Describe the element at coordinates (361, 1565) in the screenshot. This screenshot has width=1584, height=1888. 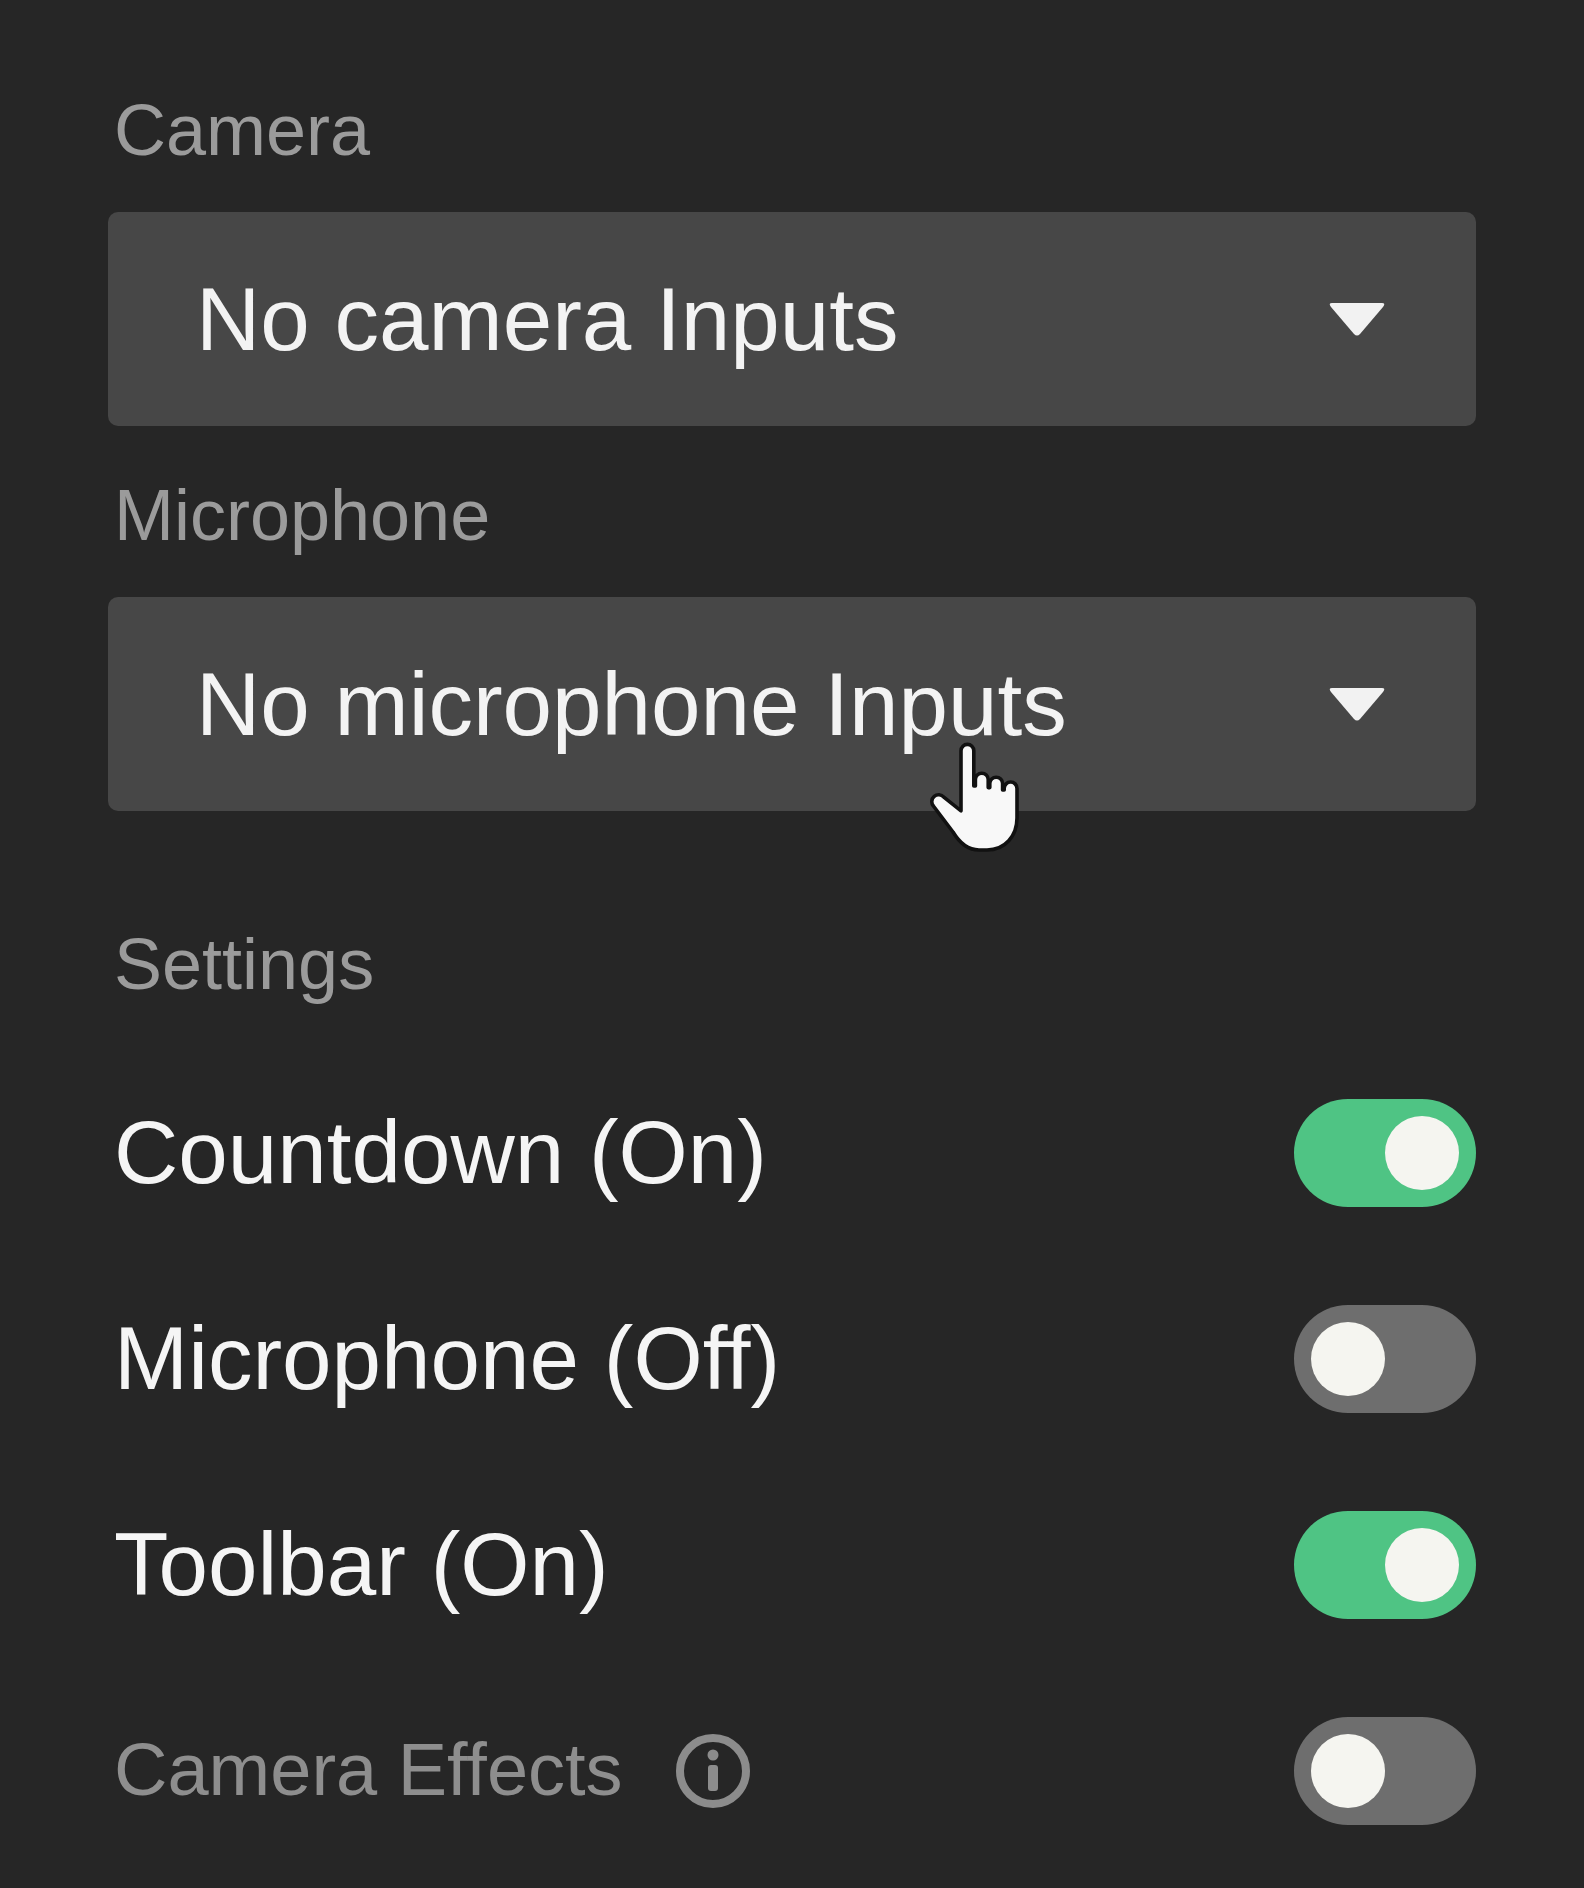
I see `setting-label: Toolbar (On)` at that location.